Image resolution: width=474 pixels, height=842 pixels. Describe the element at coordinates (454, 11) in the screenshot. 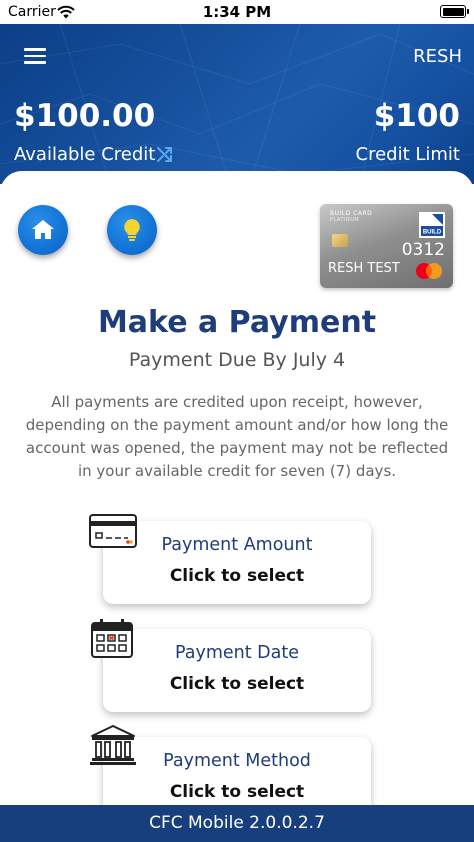

I see `battery-icon` at that location.